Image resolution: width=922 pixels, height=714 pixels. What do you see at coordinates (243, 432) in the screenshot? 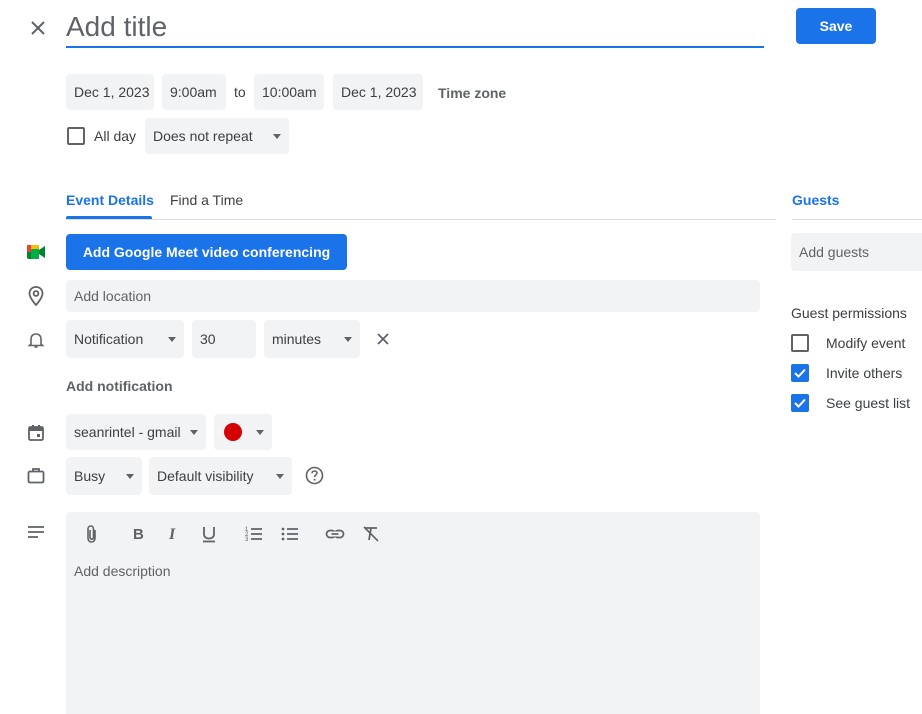
I see `event-color-select` at bounding box center [243, 432].